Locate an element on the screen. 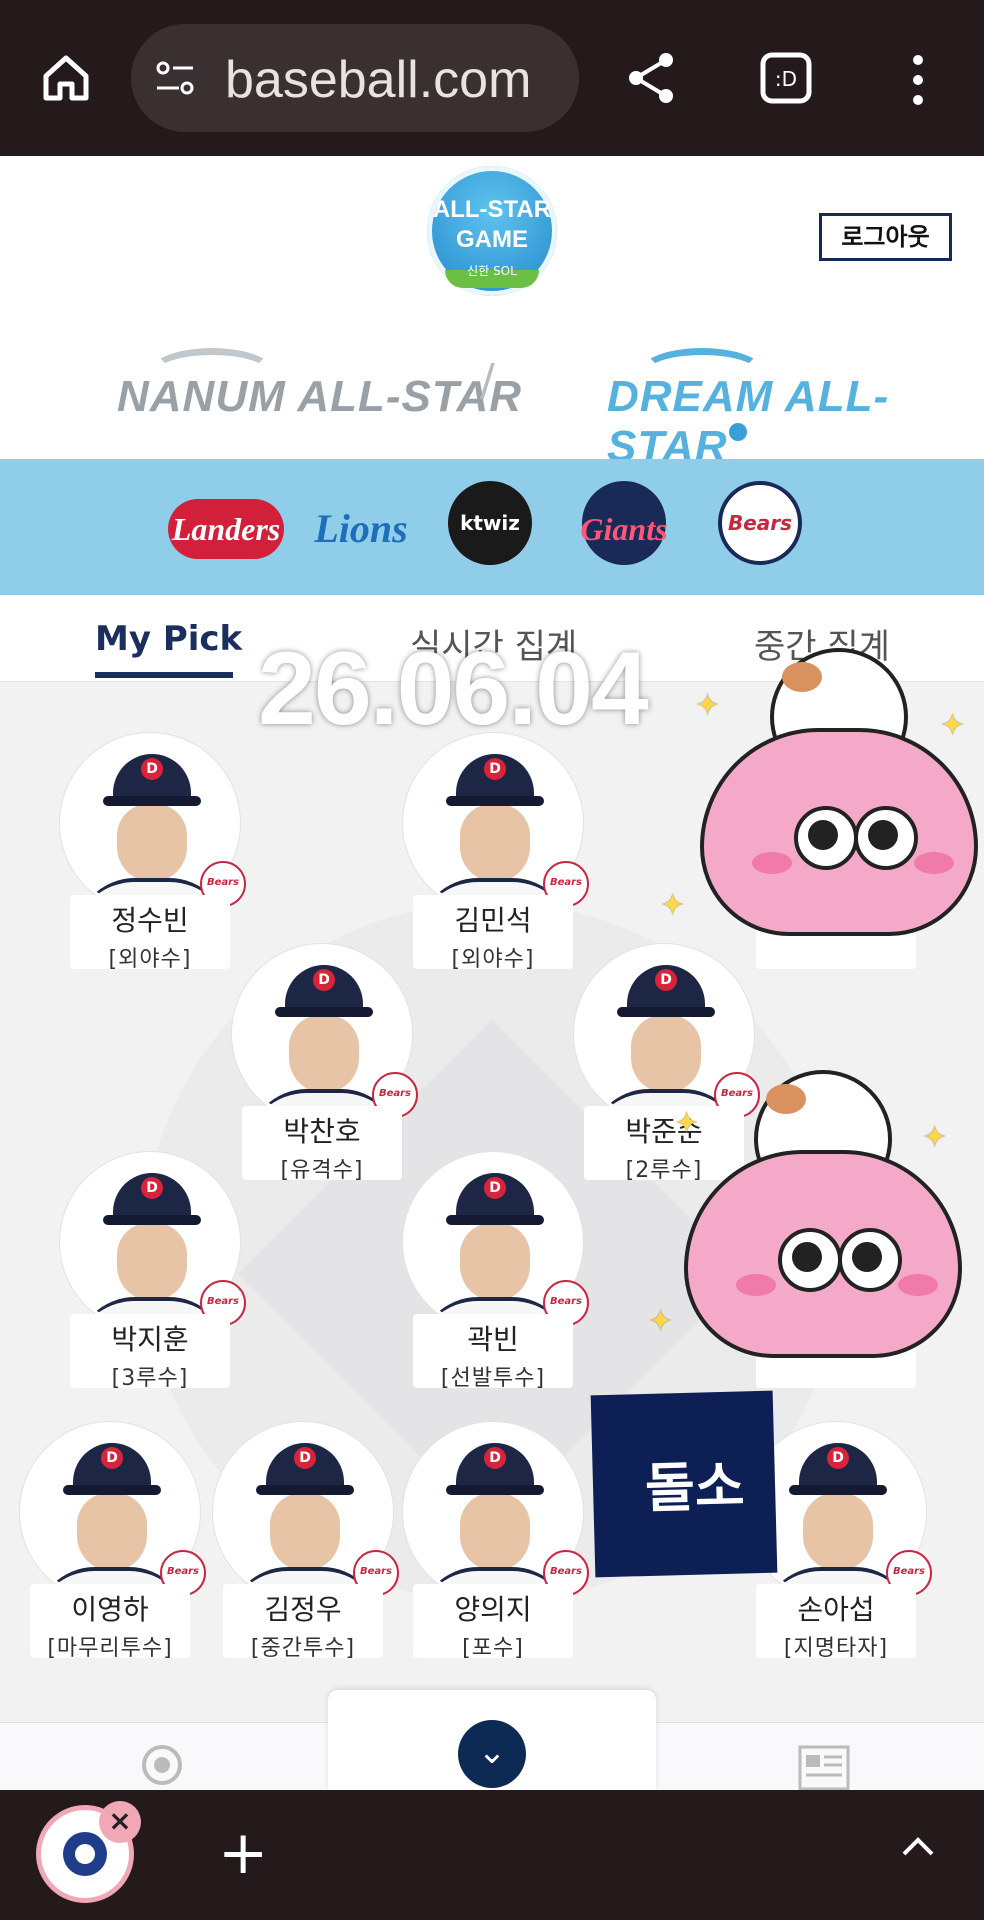 The width and height of the screenshot is (984, 1920). player-position: [유격수] is located at coordinates (322, 1170).